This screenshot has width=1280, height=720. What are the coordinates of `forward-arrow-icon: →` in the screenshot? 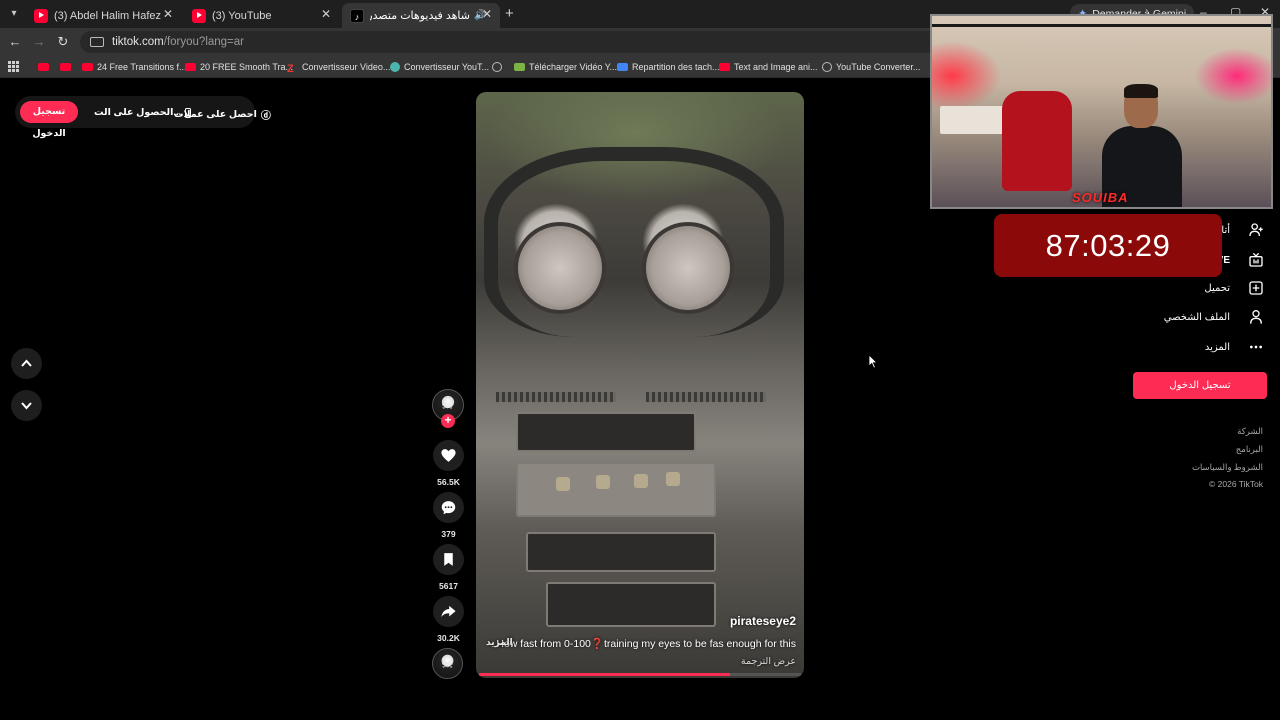 It's located at (39, 41).